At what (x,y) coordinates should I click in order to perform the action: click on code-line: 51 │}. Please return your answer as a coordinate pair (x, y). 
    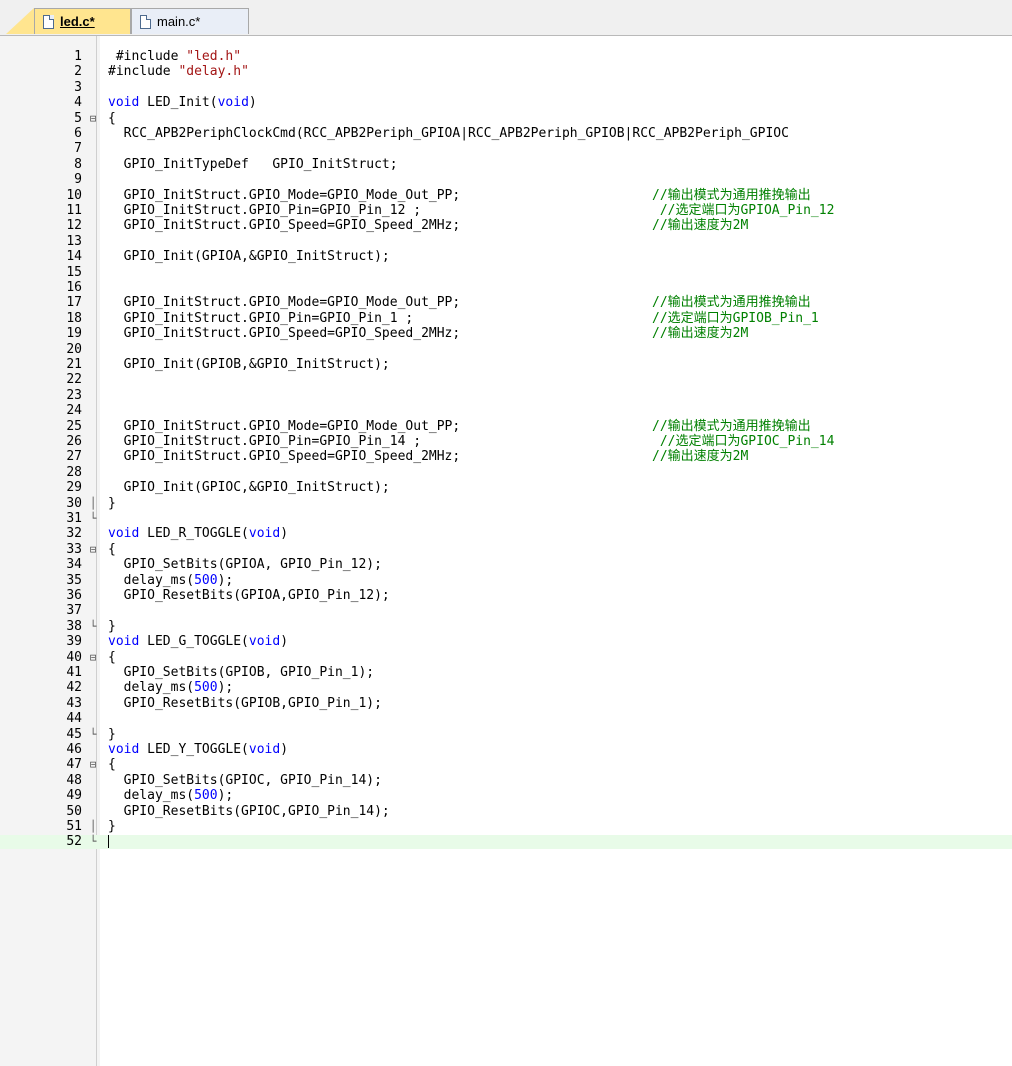
    Looking at the image, I should click on (506, 827).